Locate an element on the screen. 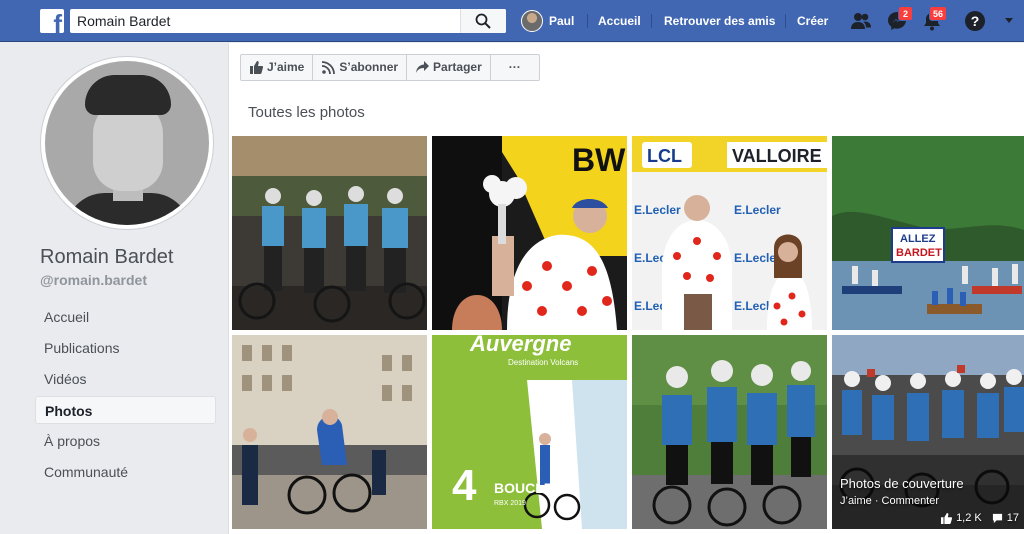 This screenshot has height=534, width=1024. profile-picture is located at coordinates (127, 143).